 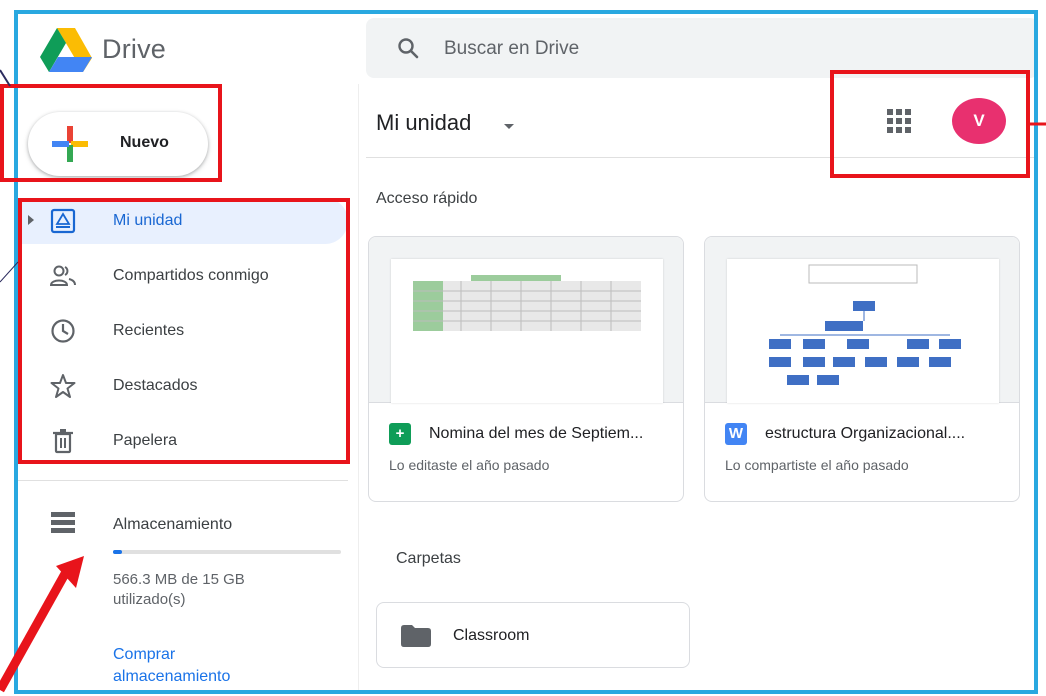 I want to click on sidebar-divider, so click(x=183, y=480).